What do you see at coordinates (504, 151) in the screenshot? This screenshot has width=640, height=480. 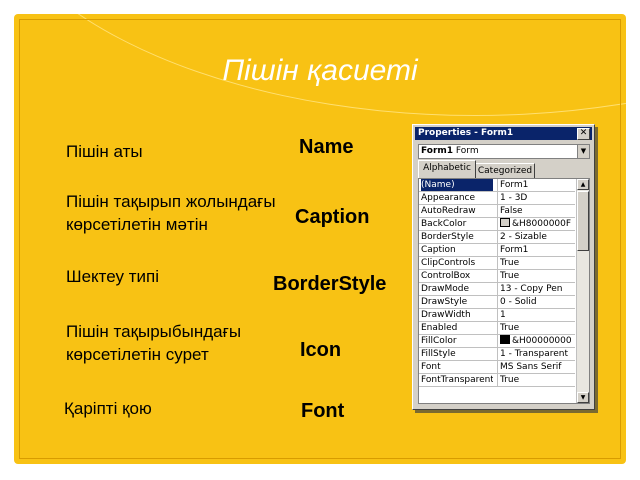 I see `object-selector: Form1 Form ▼` at bounding box center [504, 151].